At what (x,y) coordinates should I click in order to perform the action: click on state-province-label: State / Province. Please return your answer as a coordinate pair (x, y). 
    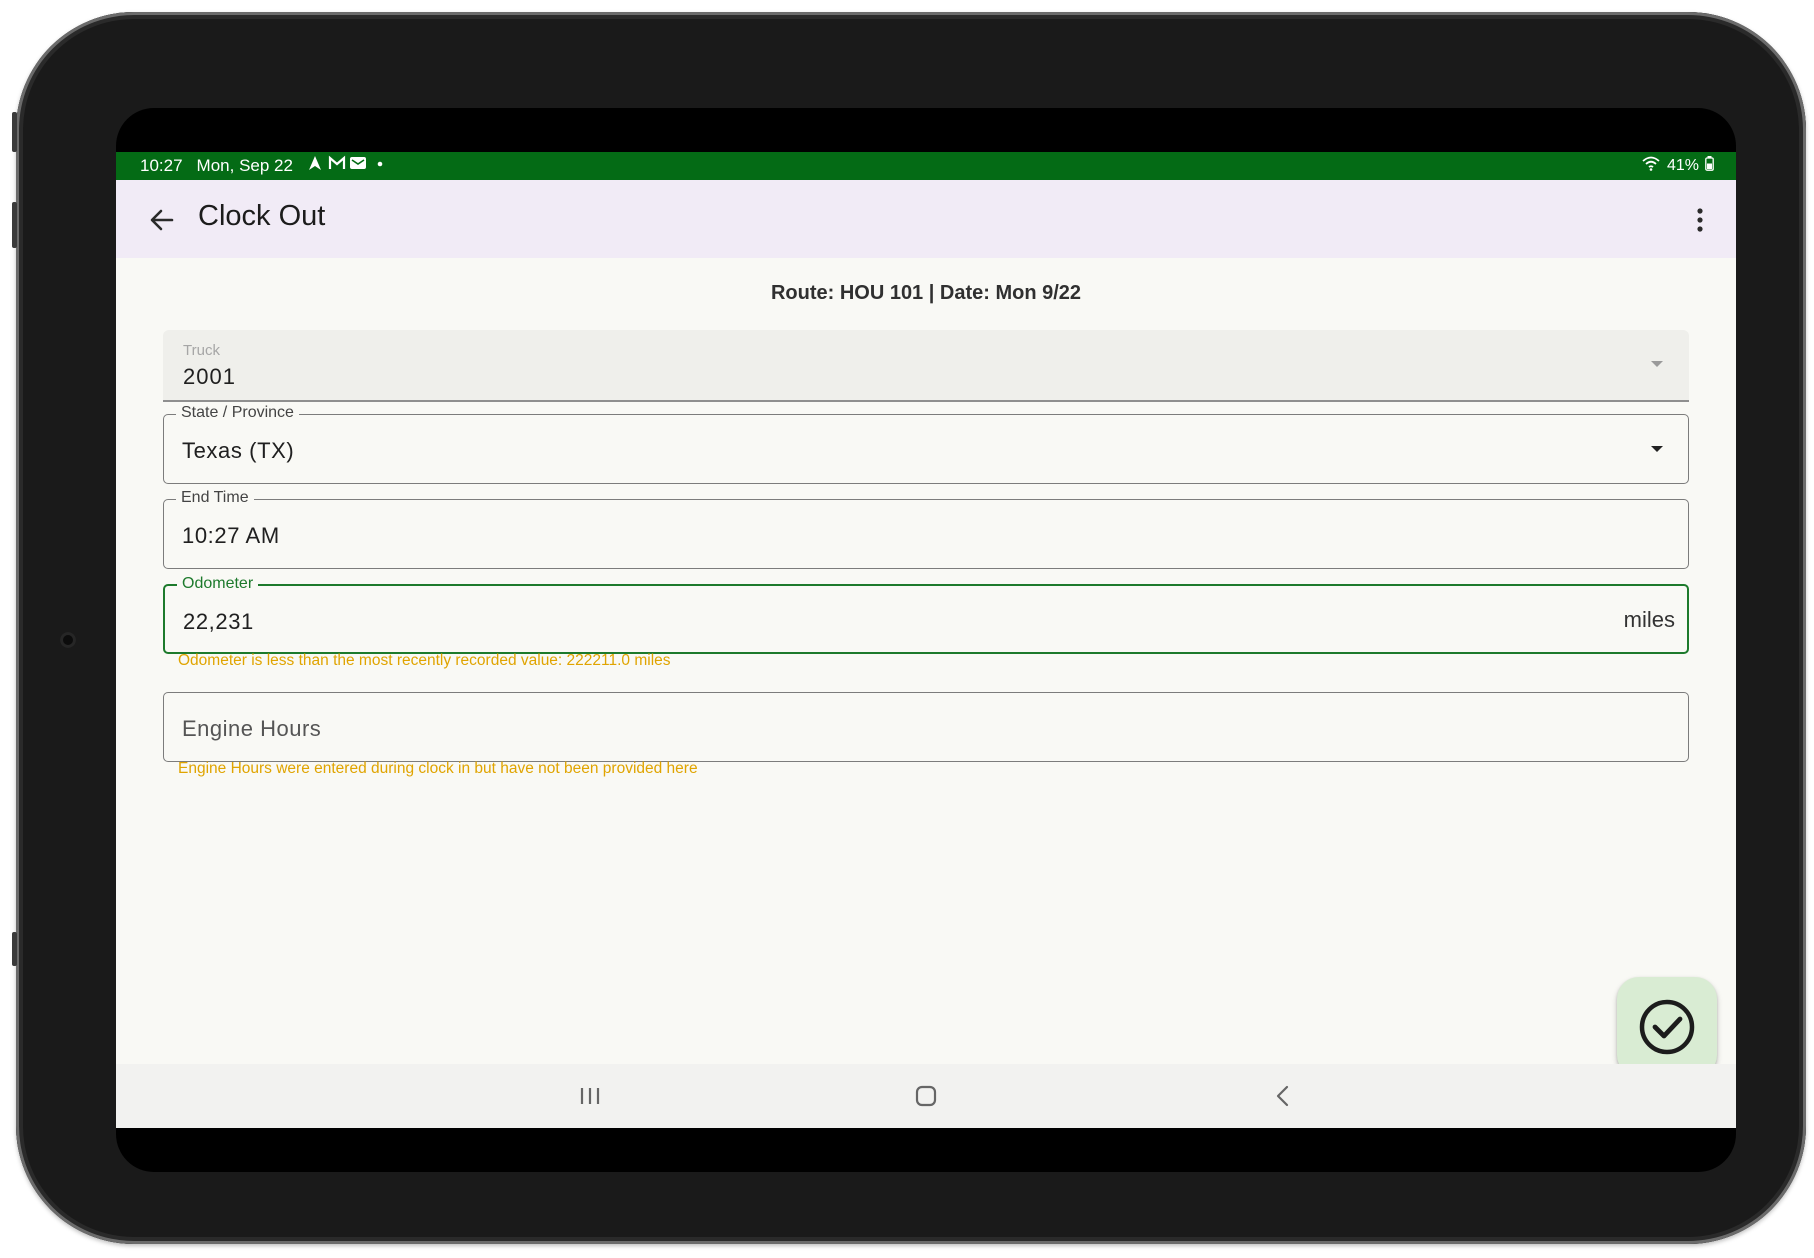
    Looking at the image, I should click on (237, 413).